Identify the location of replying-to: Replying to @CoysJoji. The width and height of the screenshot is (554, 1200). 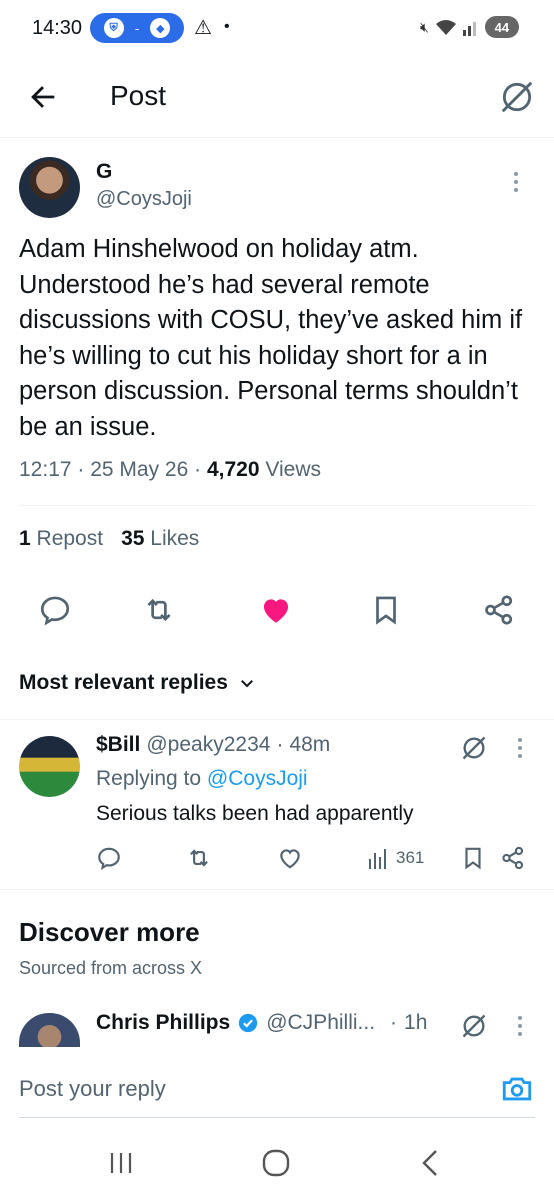
(202, 779).